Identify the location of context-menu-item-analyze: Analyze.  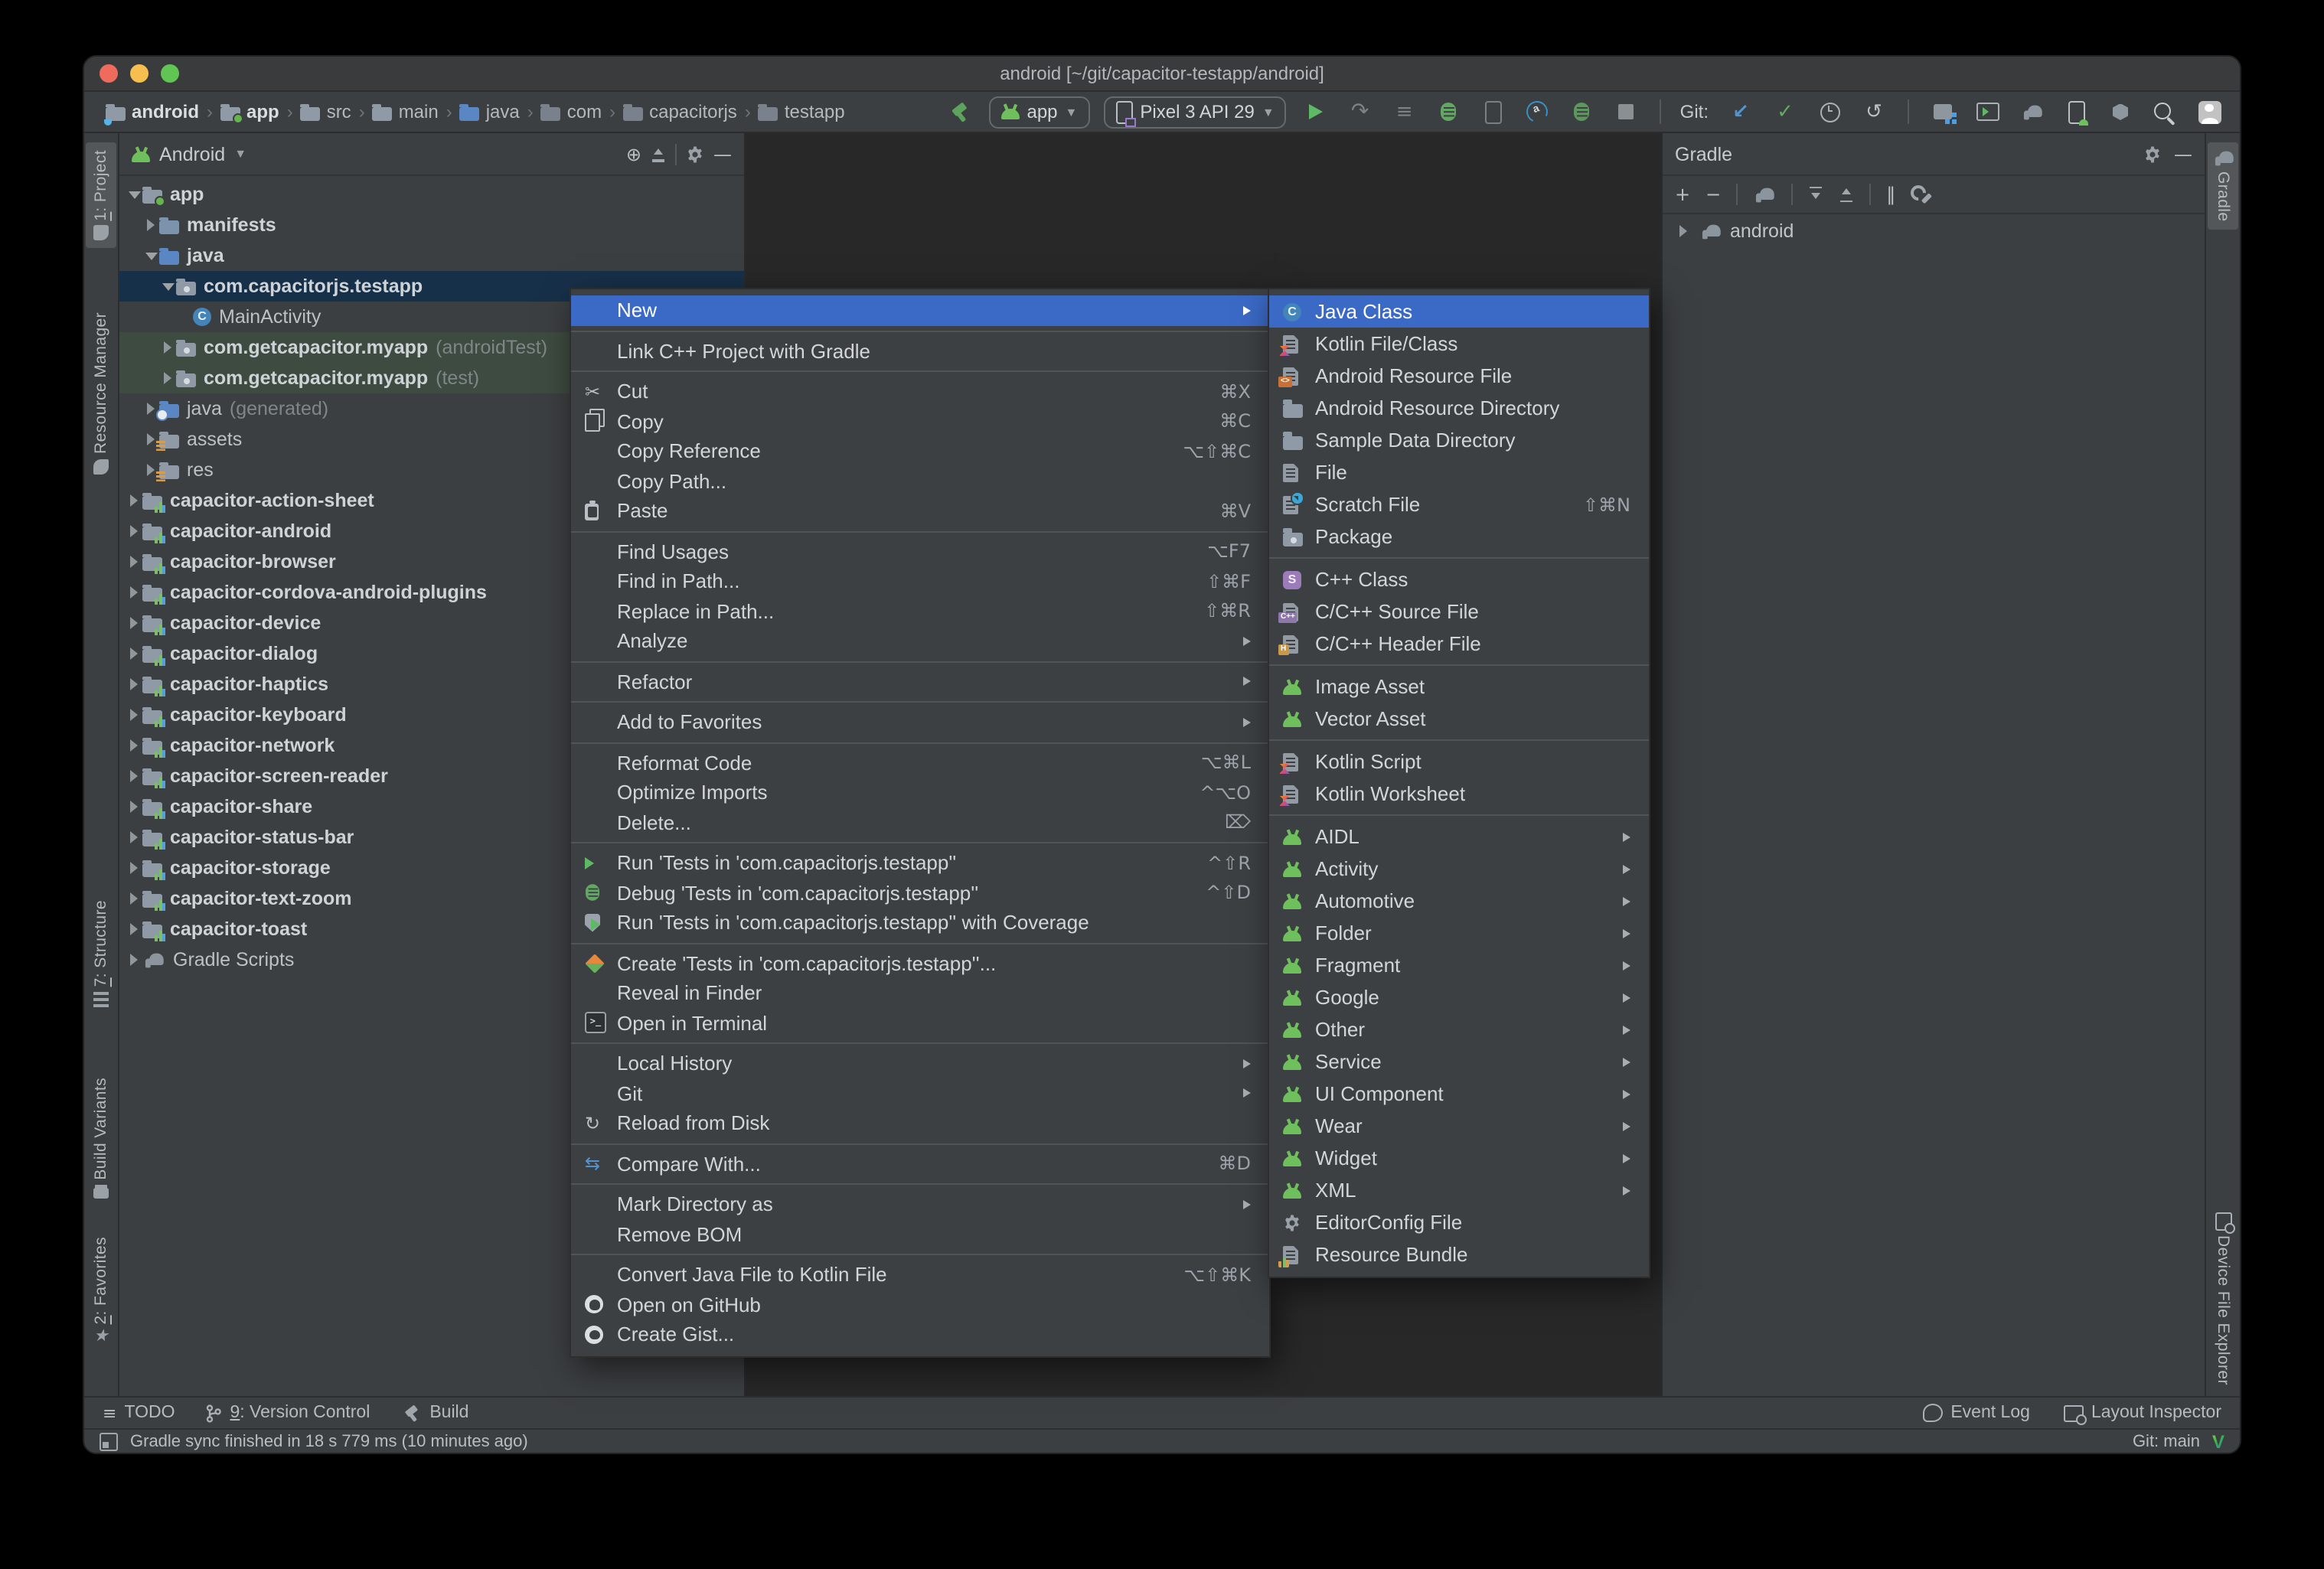
(920, 641).